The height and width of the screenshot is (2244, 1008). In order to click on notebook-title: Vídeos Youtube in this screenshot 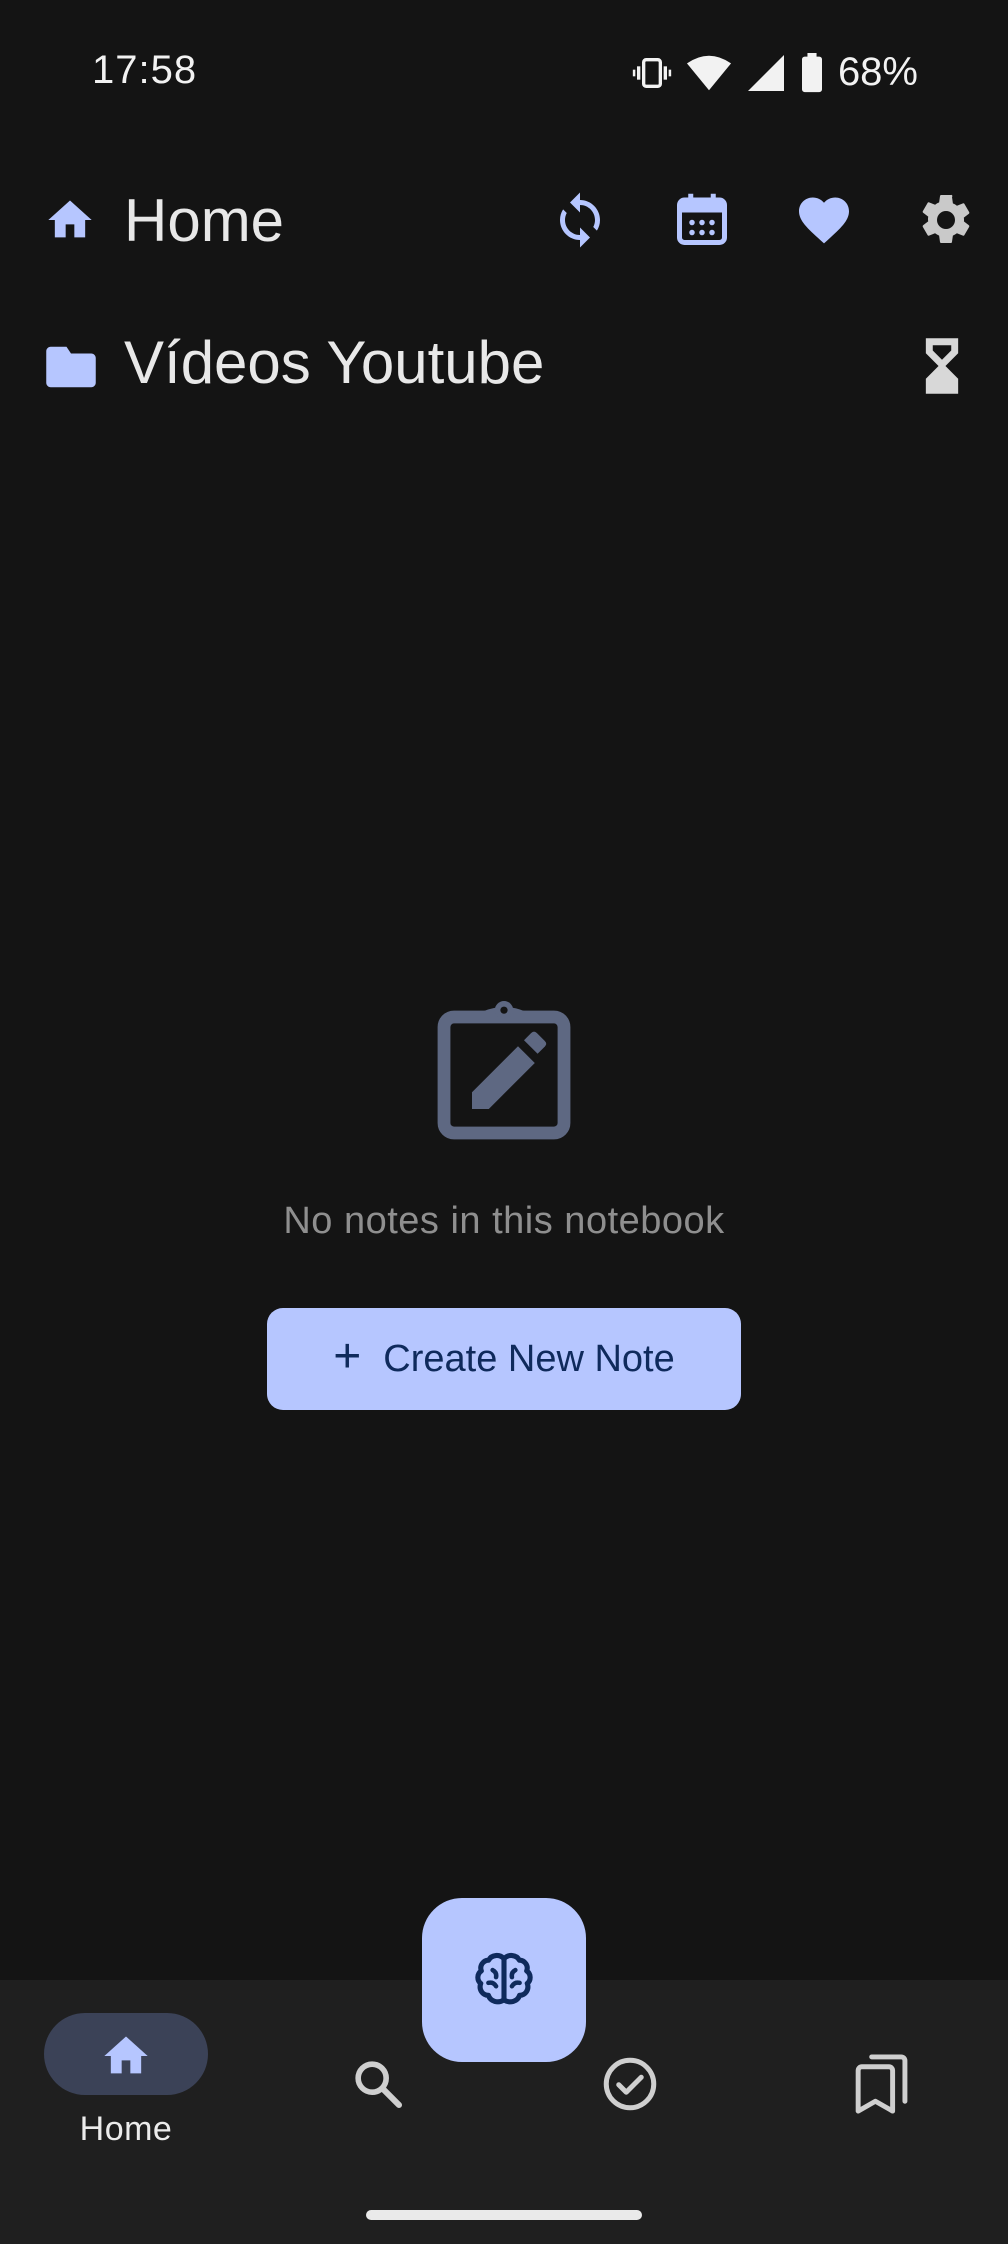, I will do `click(334, 362)`.